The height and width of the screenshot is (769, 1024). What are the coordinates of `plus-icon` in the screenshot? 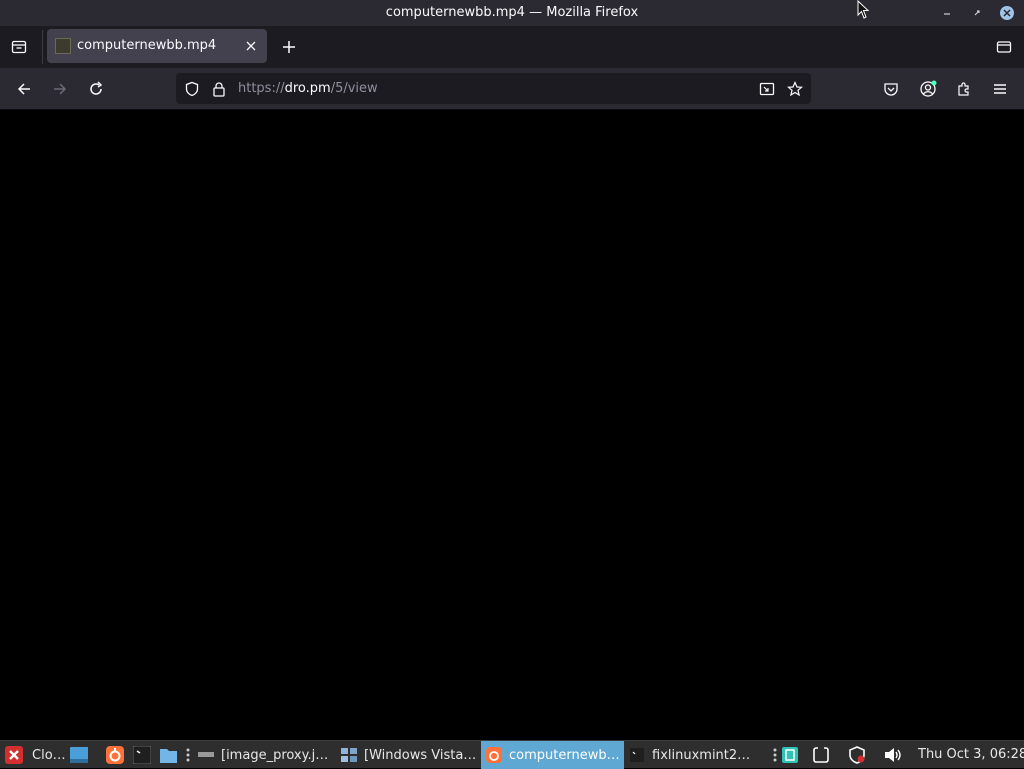 It's located at (289, 47).